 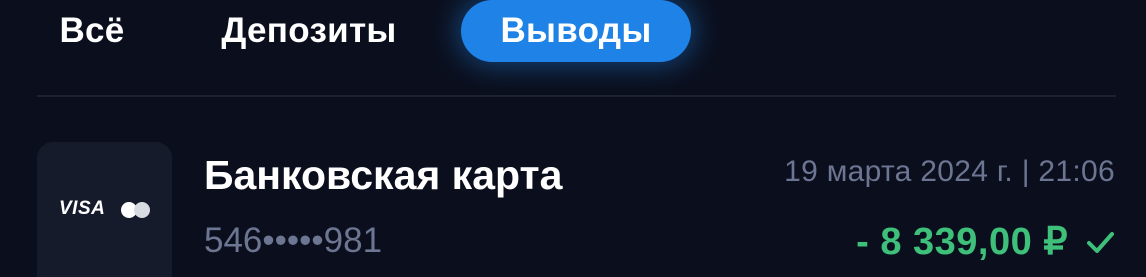 What do you see at coordinates (962, 242) in the screenshot?
I see `transaction-amount: - 8 339,00 ₽` at bounding box center [962, 242].